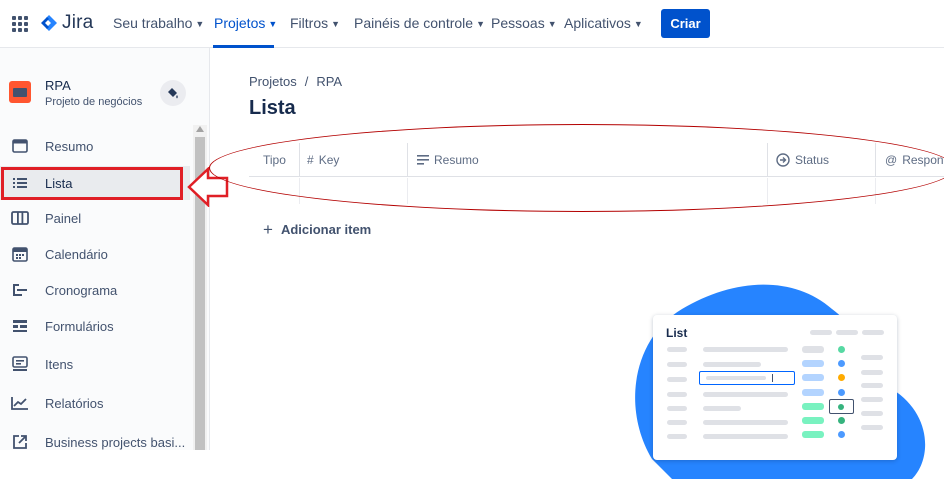  I want to click on nav-dashboards: Painéis de controle ▼, so click(419, 23).